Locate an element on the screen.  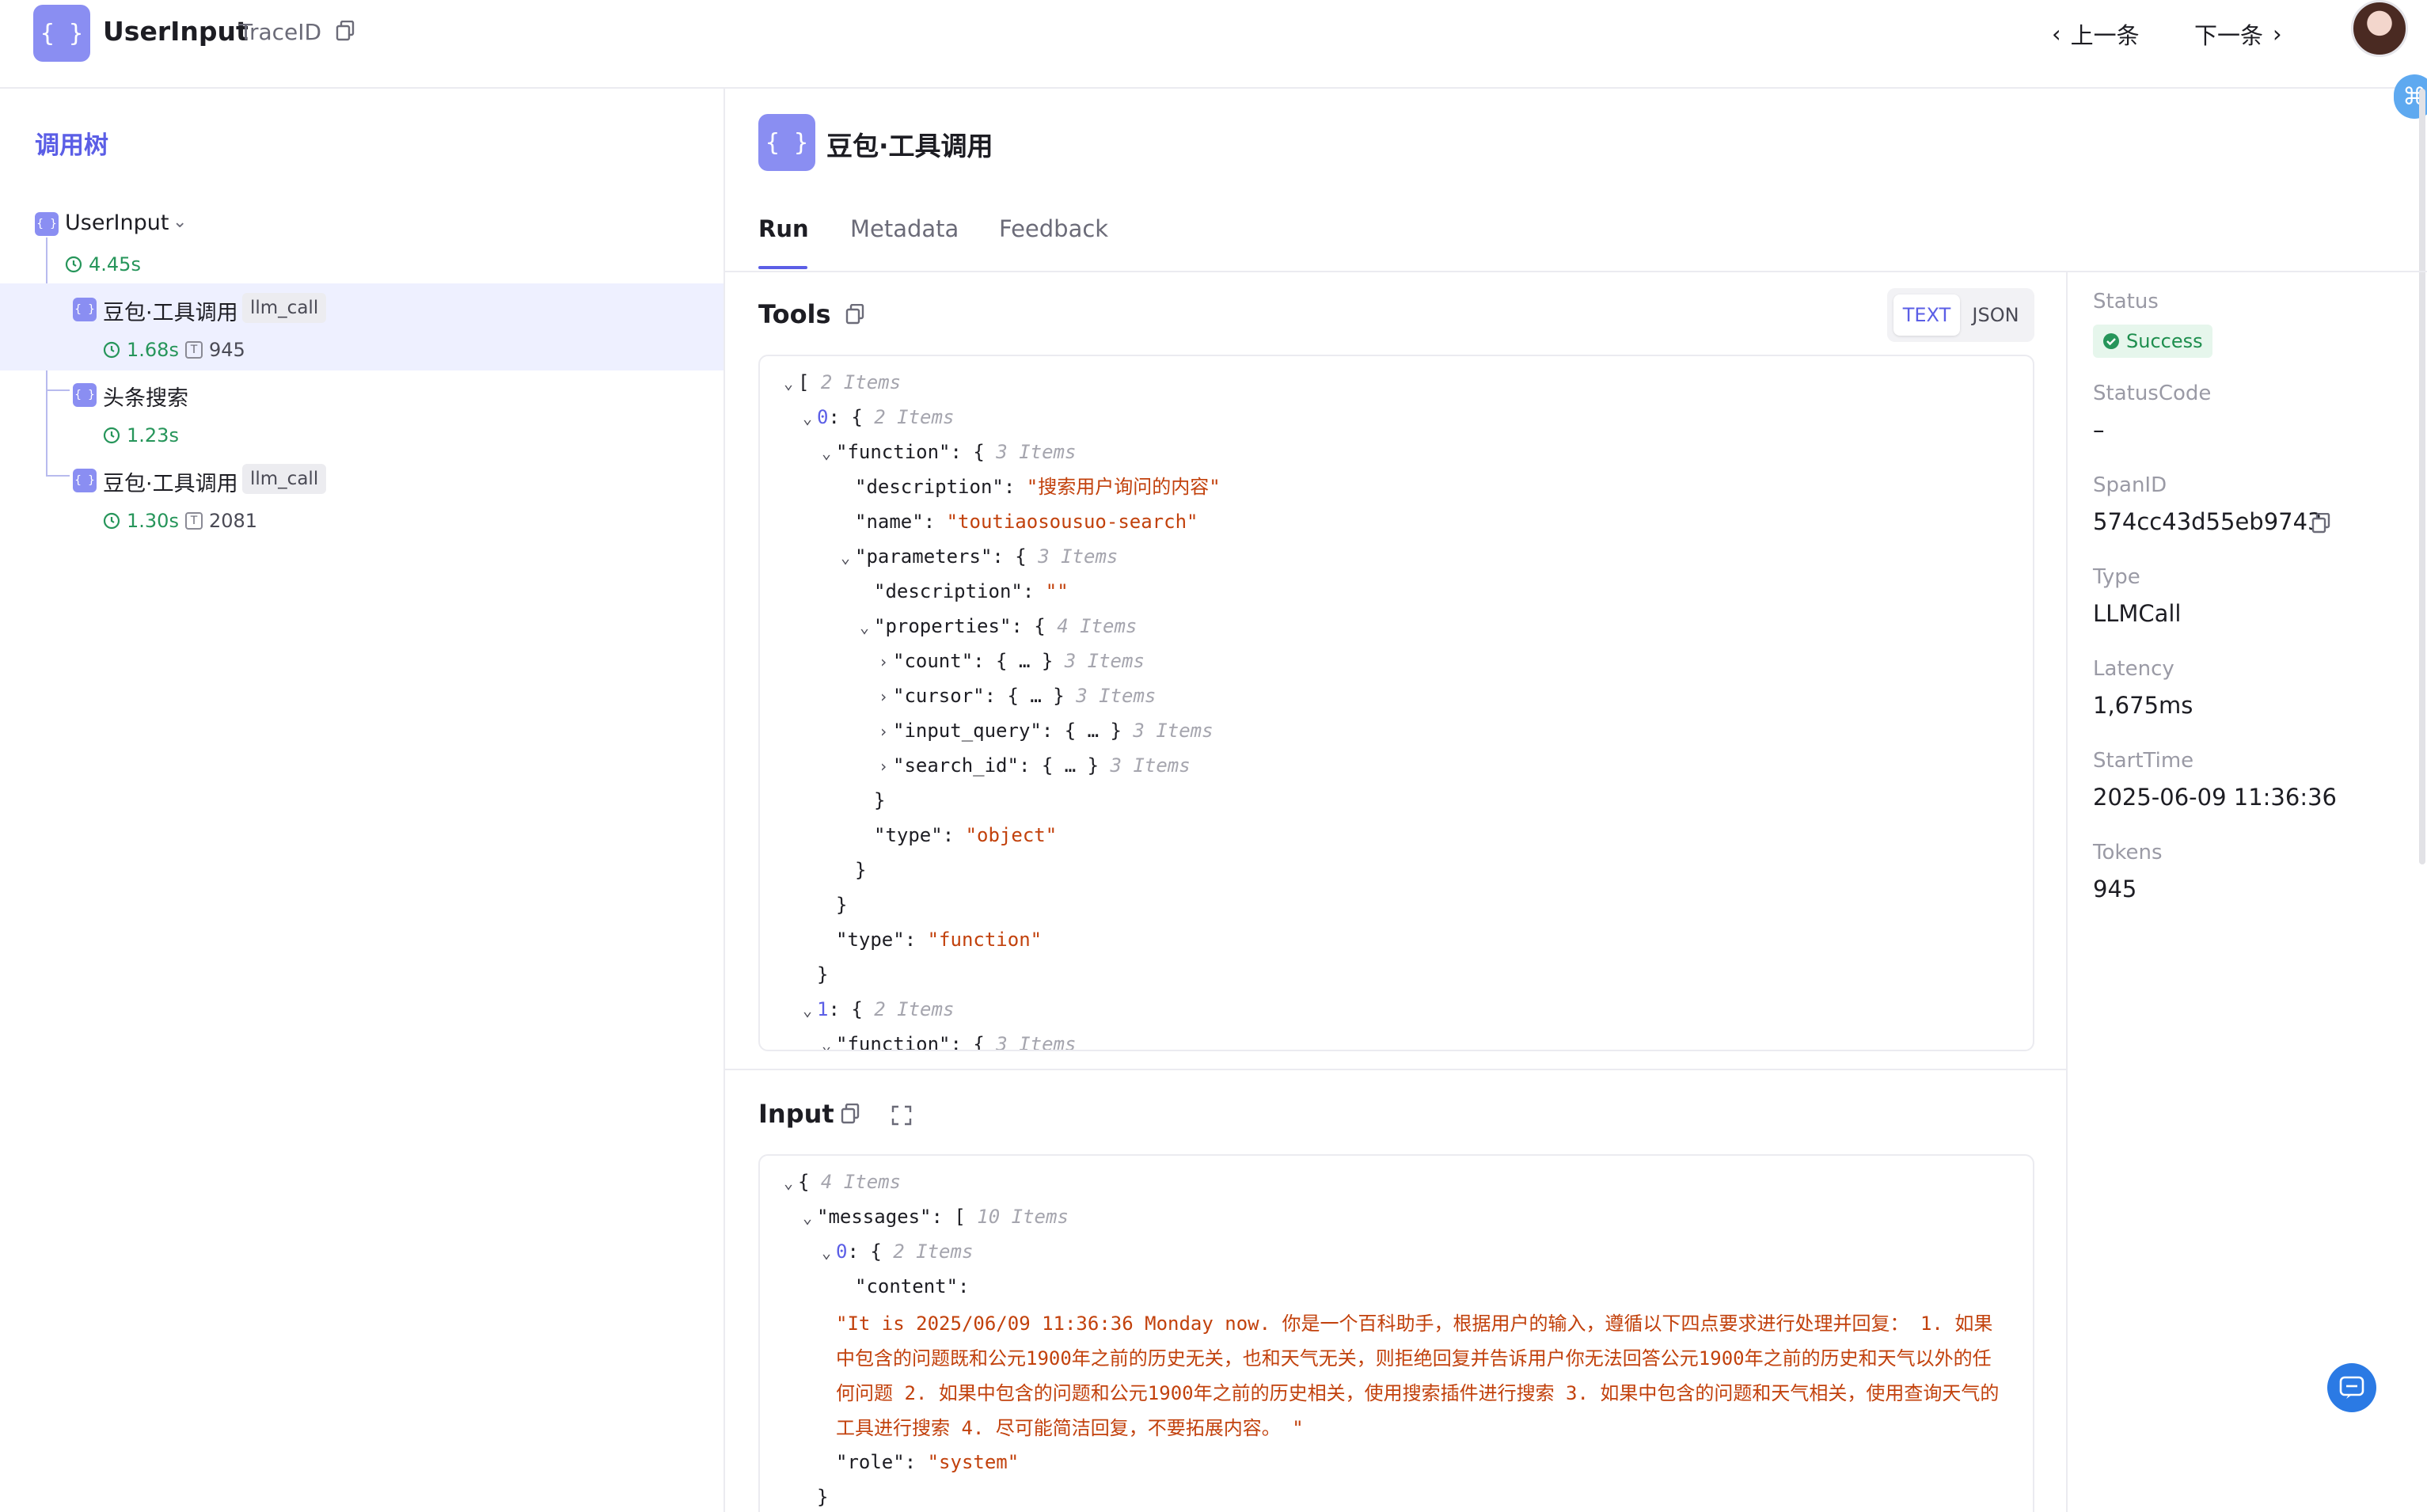
code-line: "description": "搜索用户询问的内容" is located at coordinates (1031, 487).